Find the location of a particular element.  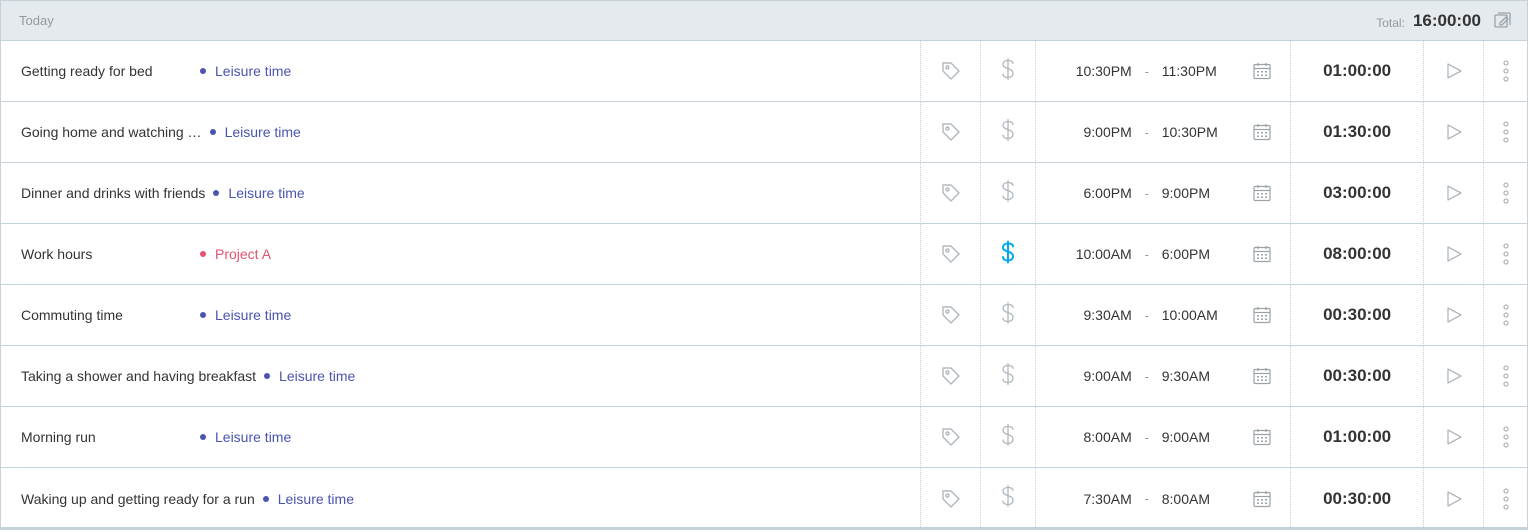

end-time: 10:30PM is located at coordinates (1199, 132).